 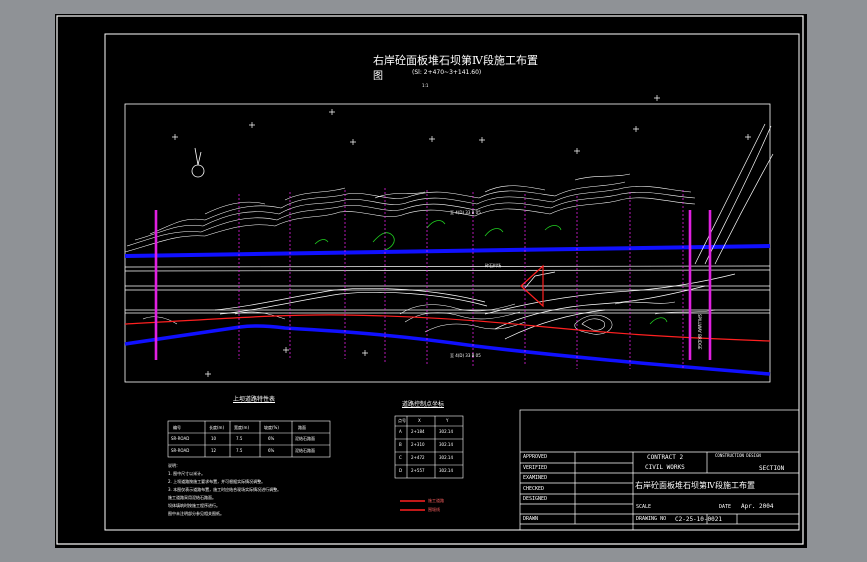 I want to click on notes-line: 施工道路采用泥结石路面。, so click(x=192, y=497).